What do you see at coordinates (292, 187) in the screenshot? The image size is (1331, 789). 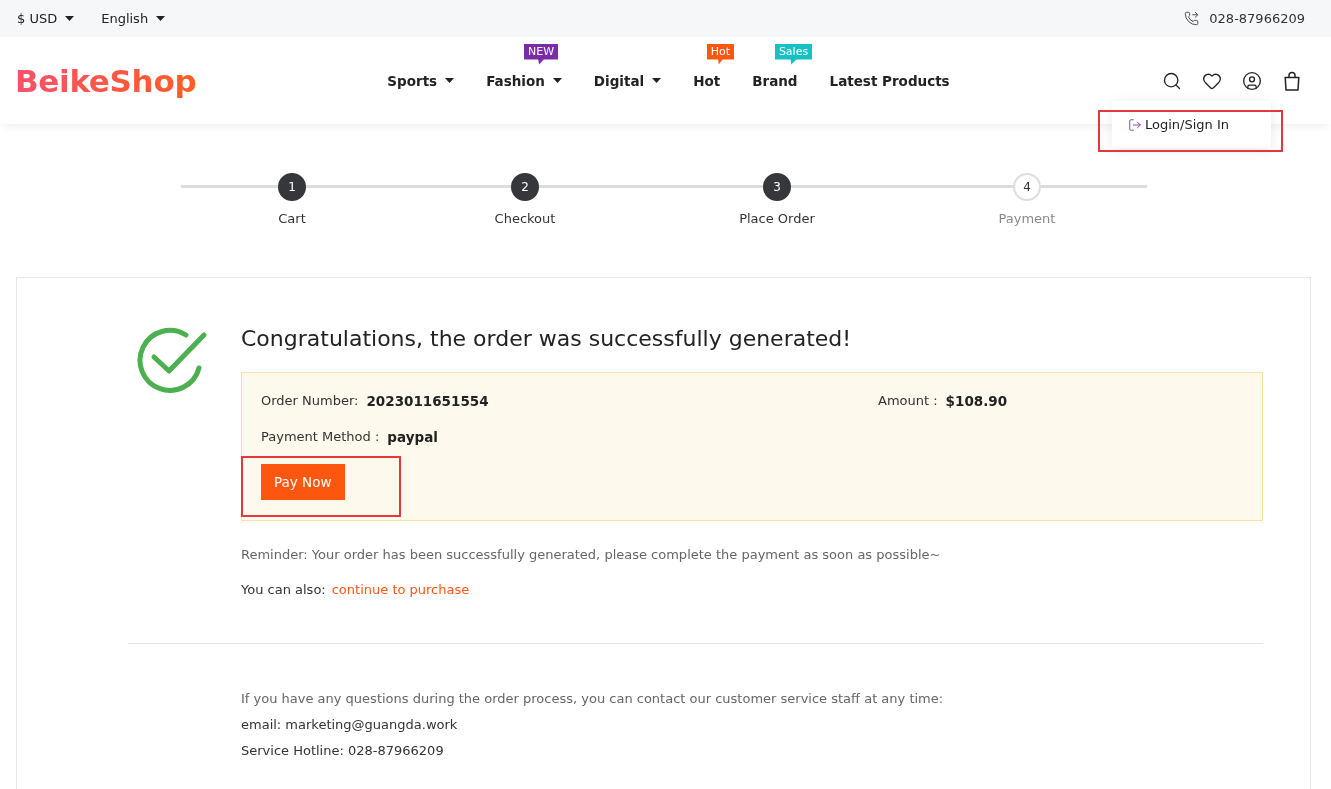 I see `step-number: 1` at bounding box center [292, 187].